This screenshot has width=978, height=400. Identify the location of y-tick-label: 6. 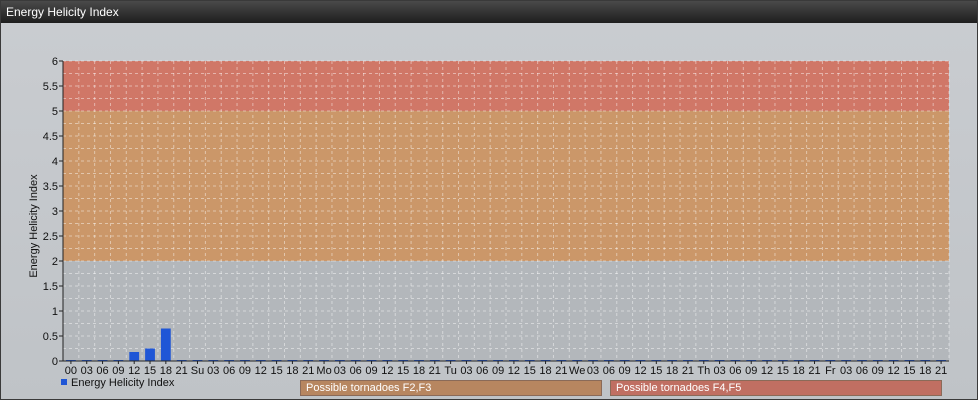
(55, 62).